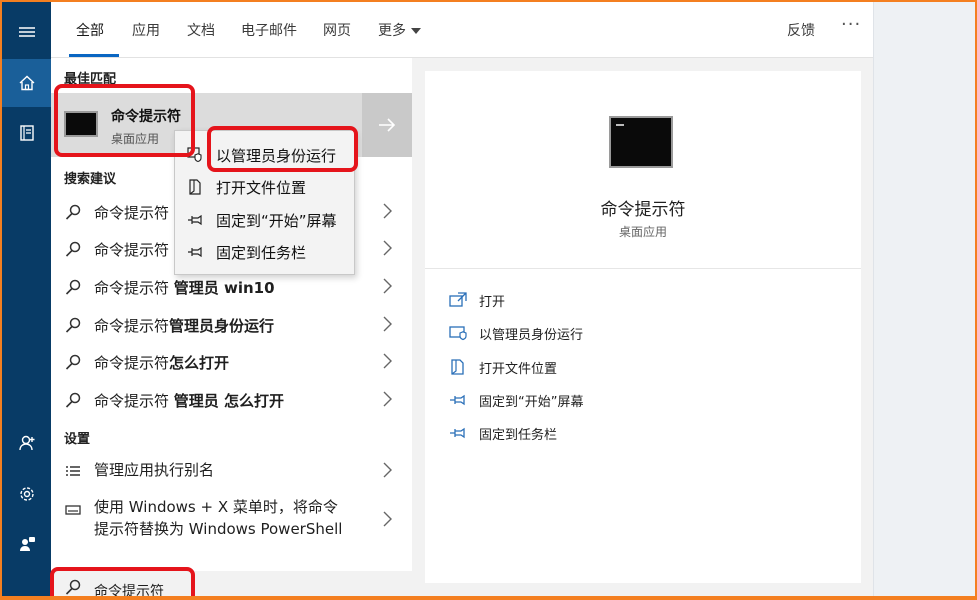 The height and width of the screenshot is (600, 977). I want to click on suggestion-item: 命令提示符管理员身份运行, so click(231, 324).